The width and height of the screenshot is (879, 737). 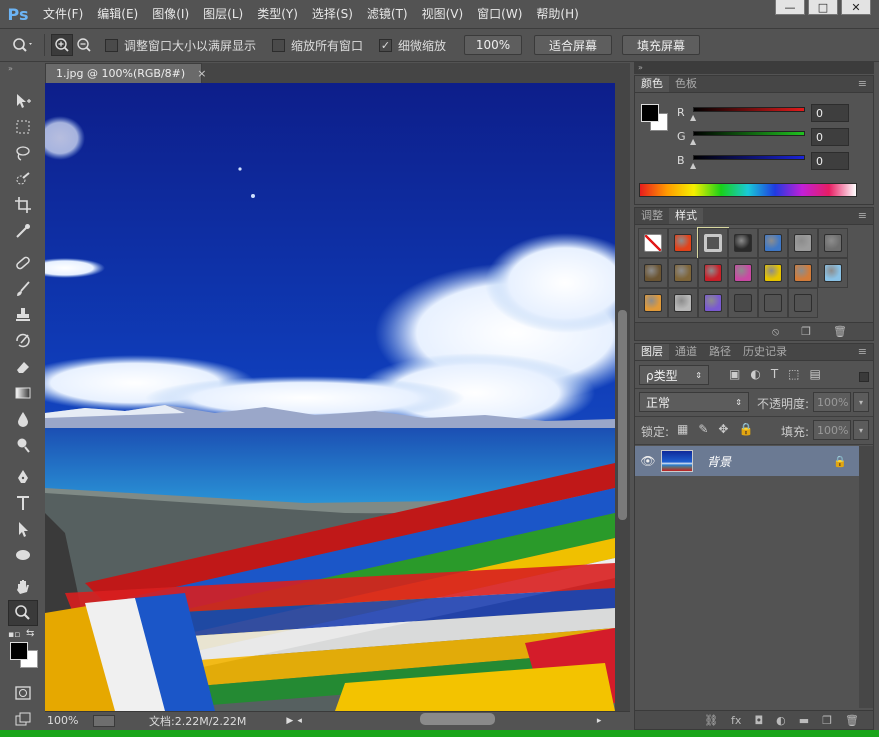 What do you see at coordinates (830, 137) in the screenshot?
I see `green-value: 0` at bounding box center [830, 137].